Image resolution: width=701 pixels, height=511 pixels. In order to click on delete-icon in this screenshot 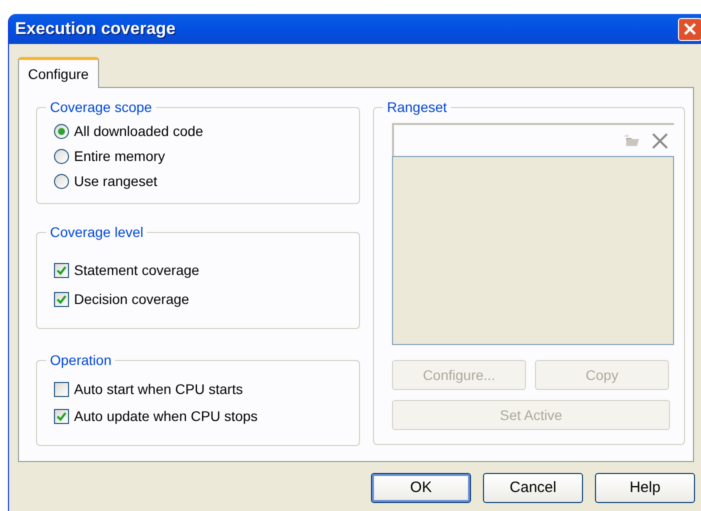, I will do `click(660, 140)`.